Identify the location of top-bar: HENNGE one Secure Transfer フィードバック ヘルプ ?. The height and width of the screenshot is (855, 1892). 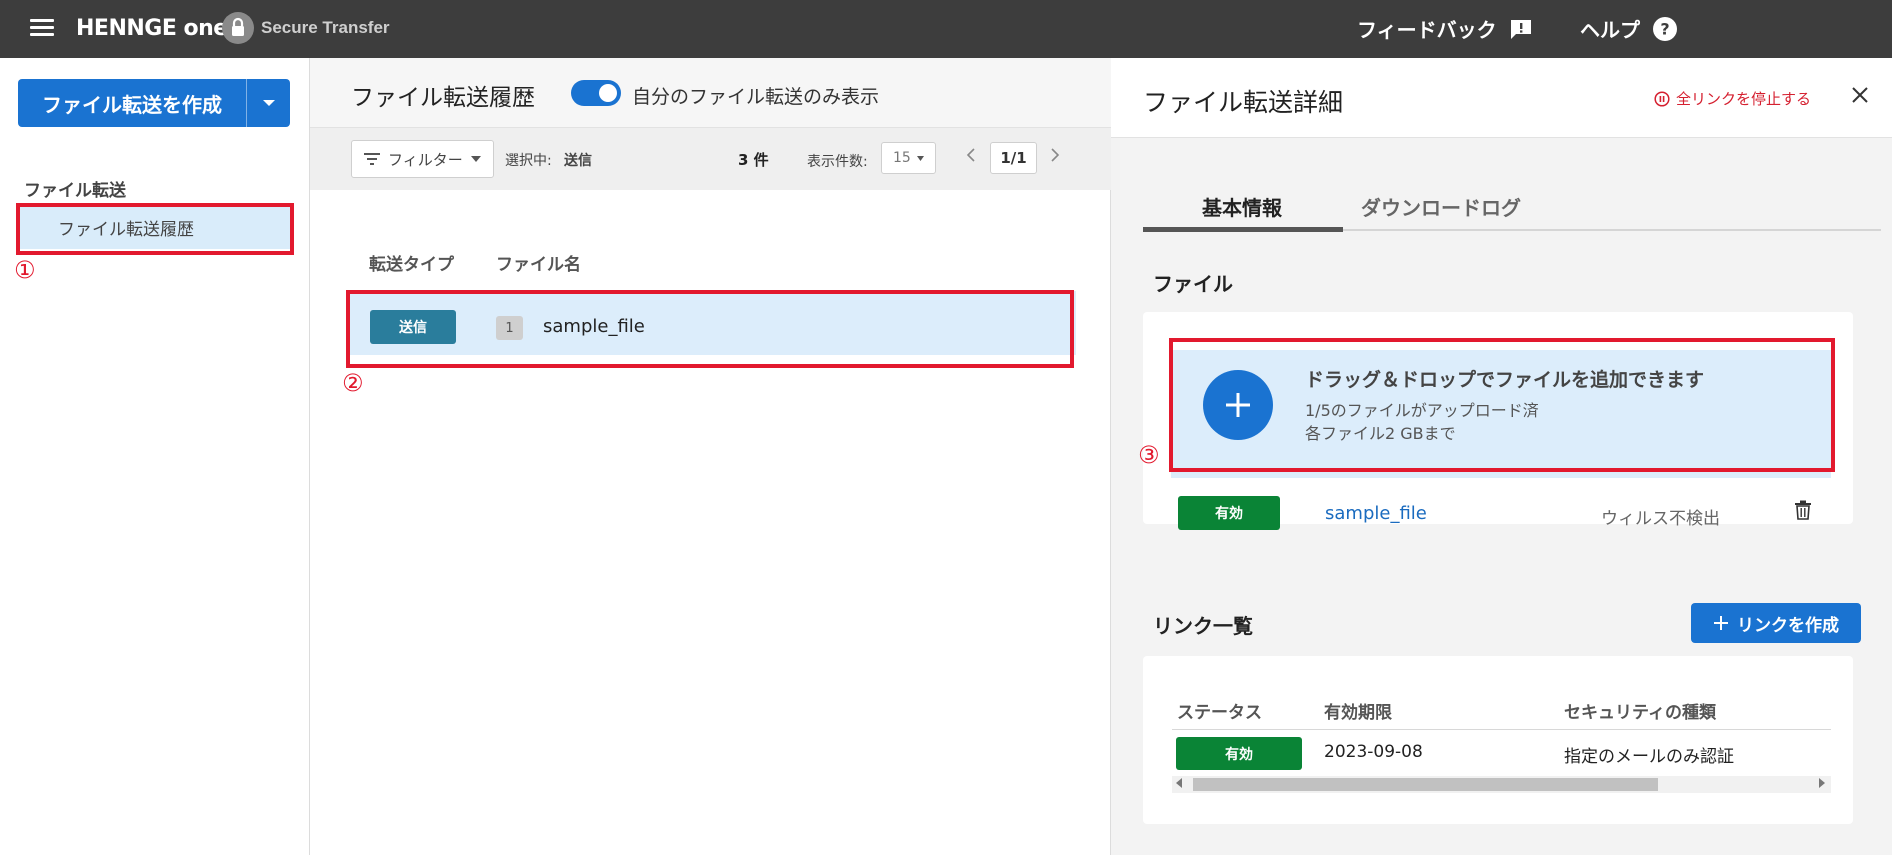
(946, 29).